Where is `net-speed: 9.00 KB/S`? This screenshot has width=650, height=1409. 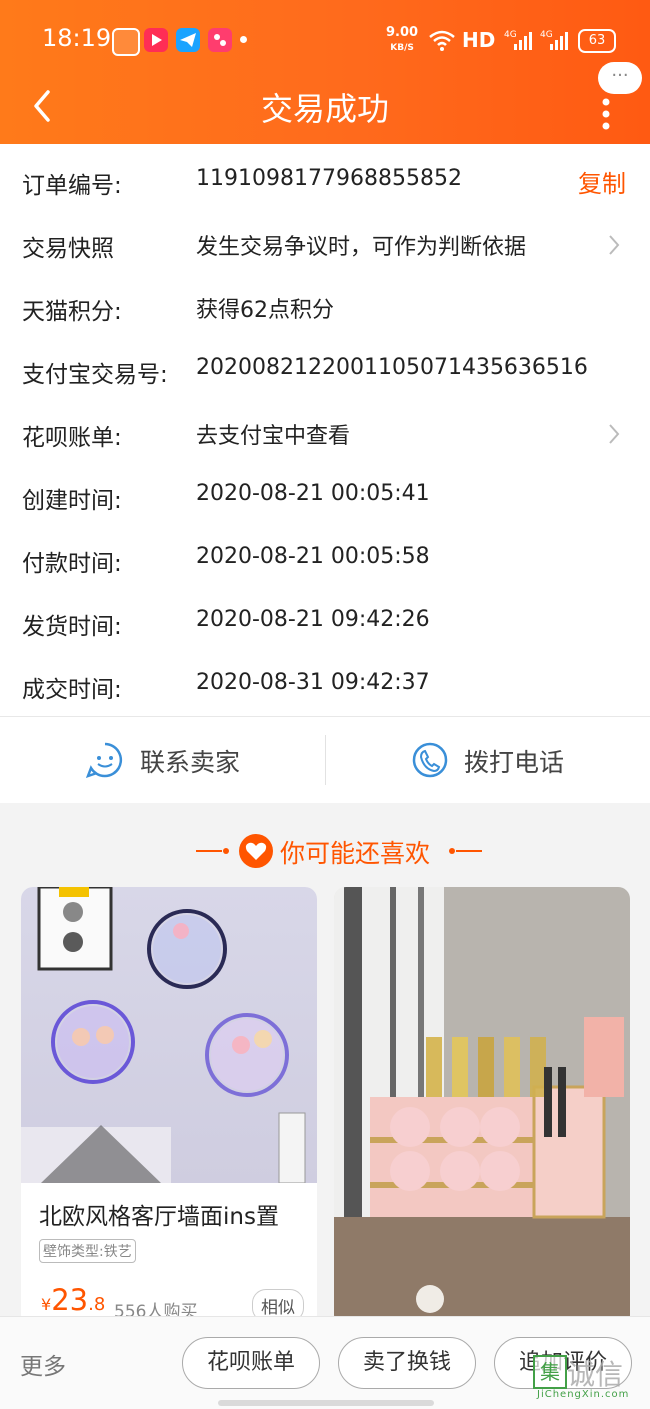
net-speed: 9.00 KB/S is located at coordinates (402, 40).